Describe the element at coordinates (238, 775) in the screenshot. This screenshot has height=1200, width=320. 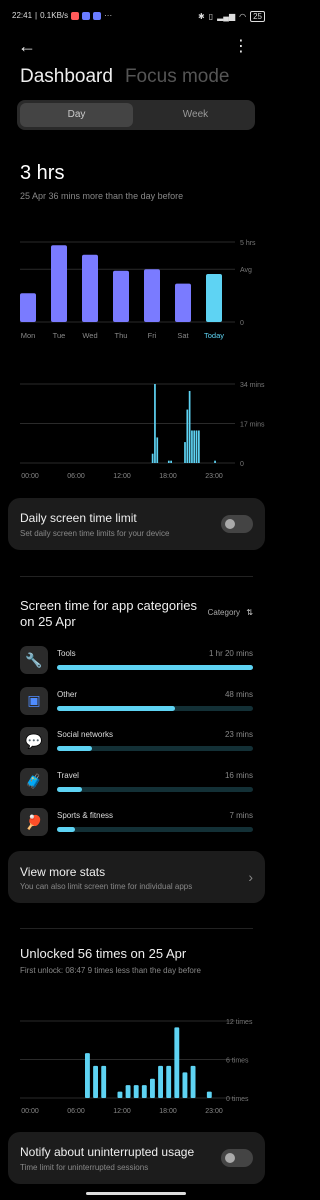
I see `category-time: 16 mins` at that location.